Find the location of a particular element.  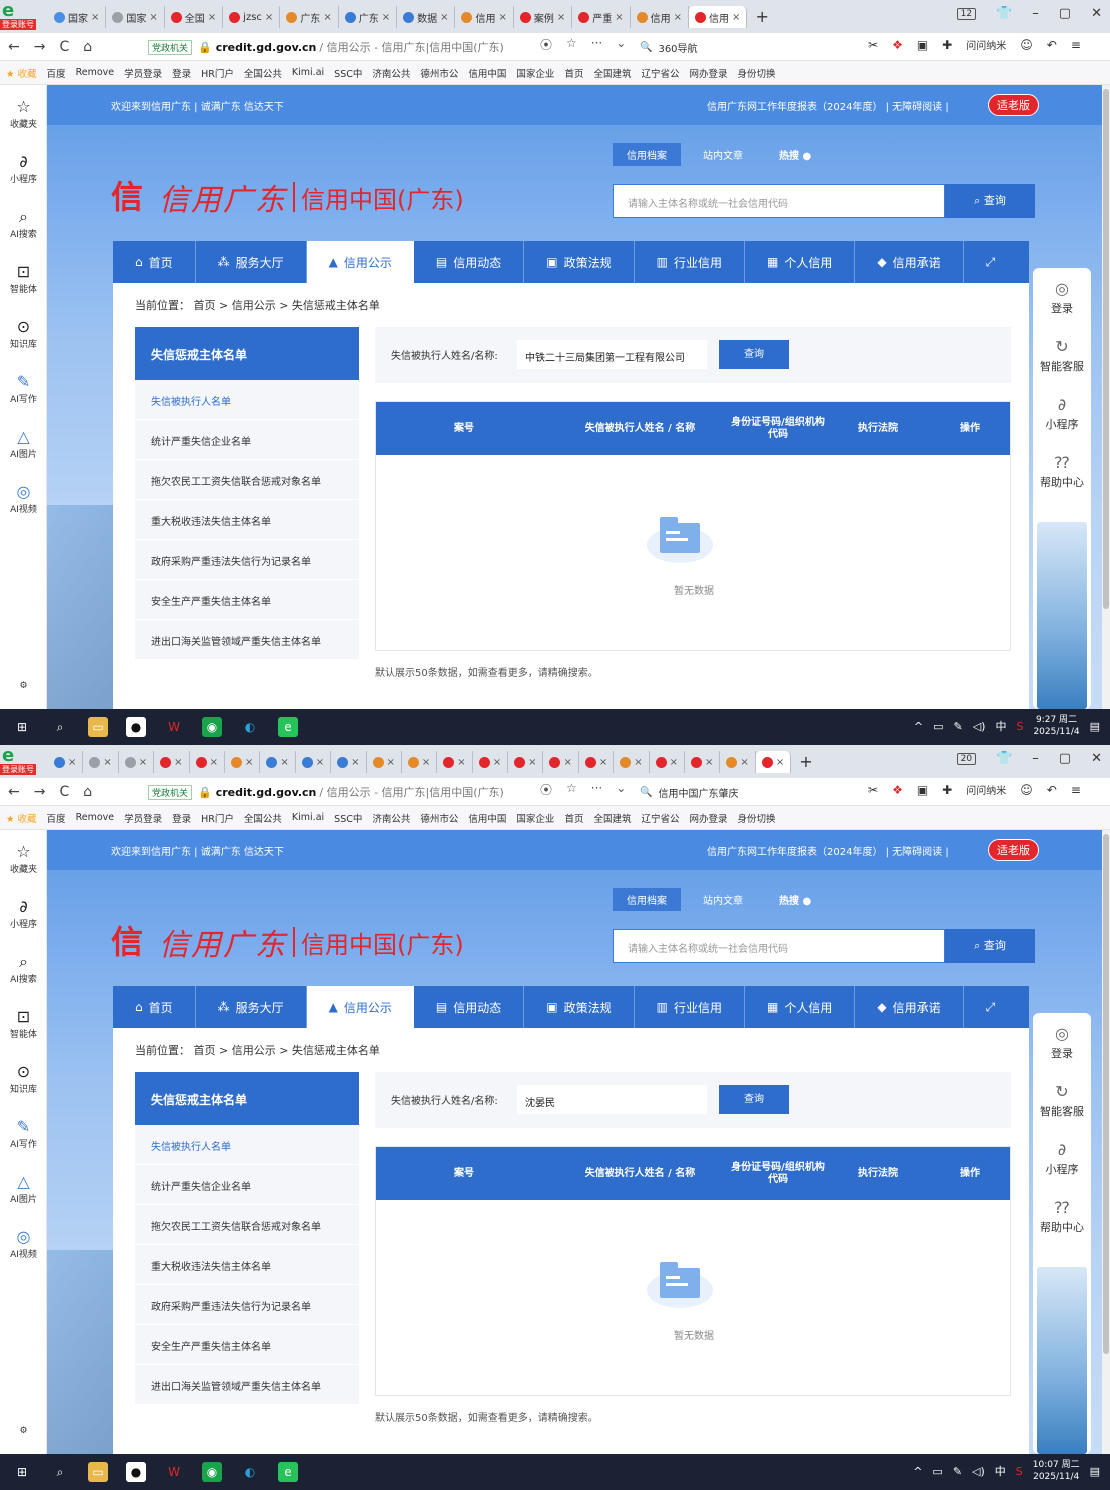

scrollbar is located at coordinates (1106, 397).